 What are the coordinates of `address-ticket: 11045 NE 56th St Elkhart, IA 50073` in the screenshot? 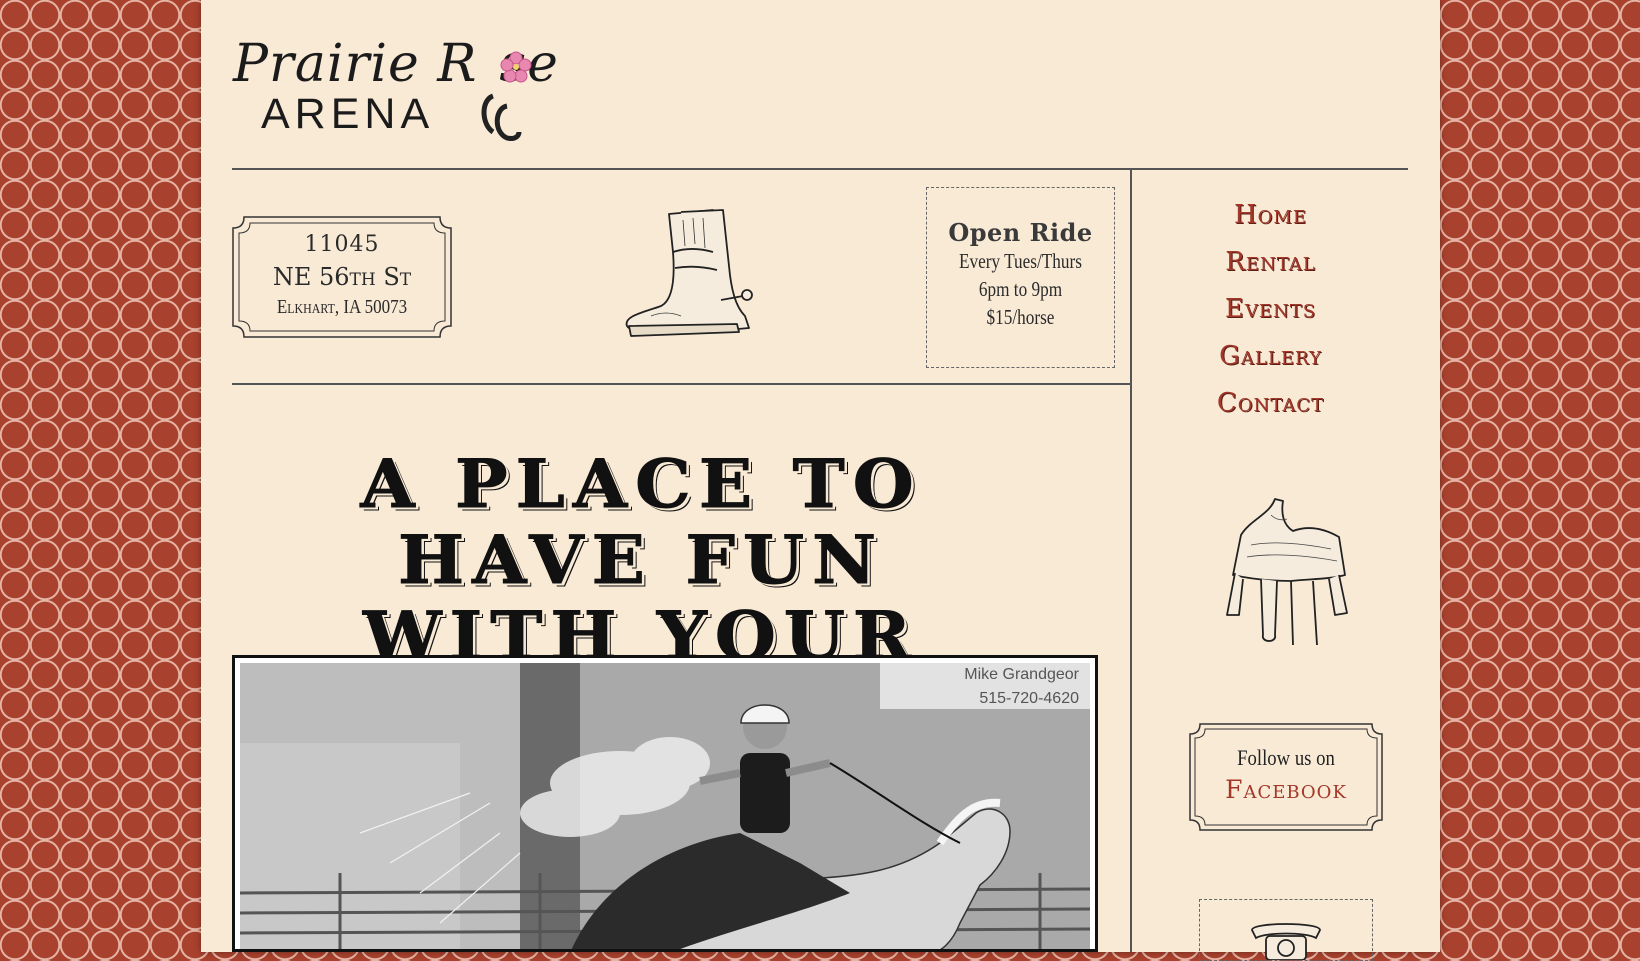 It's located at (342, 277).